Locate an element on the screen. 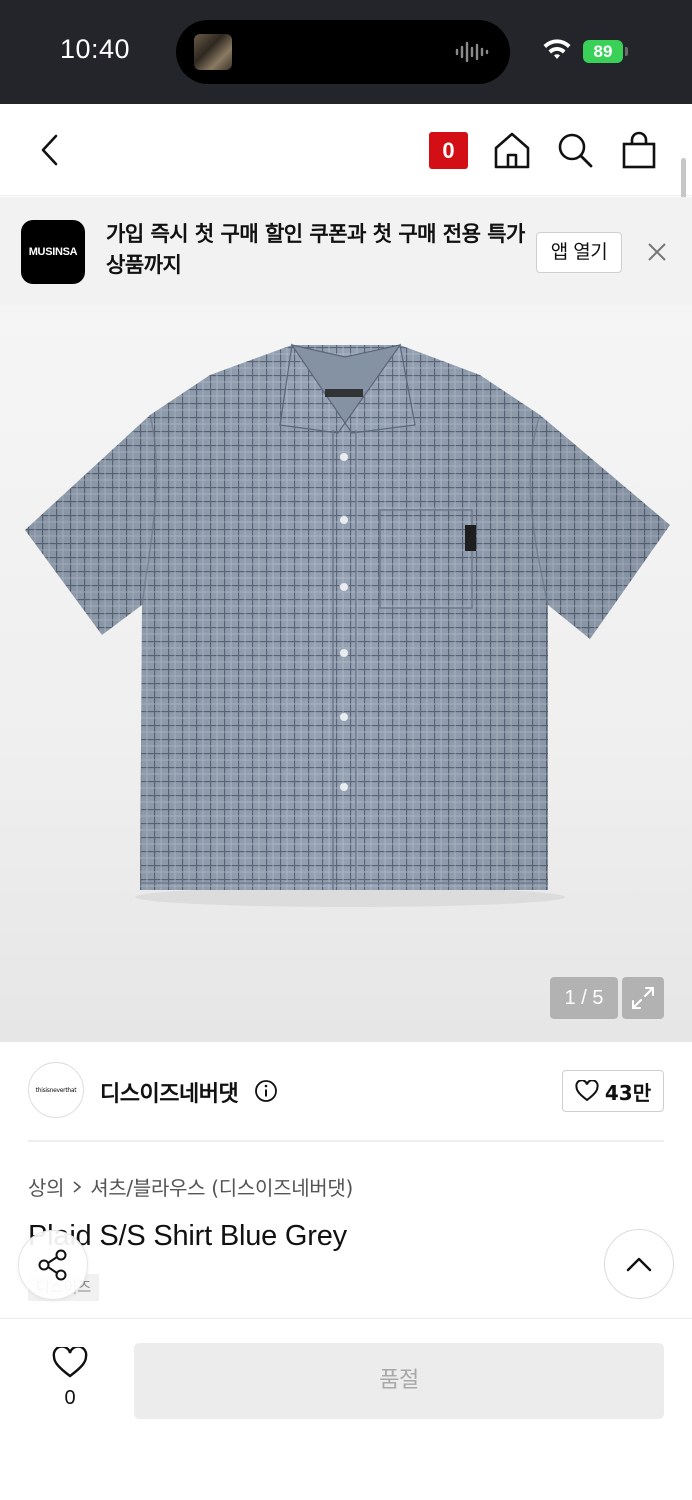 Image resolution: width=692 pixels, height=1500 pixels. home-icon is located at coordinates (512, 150).